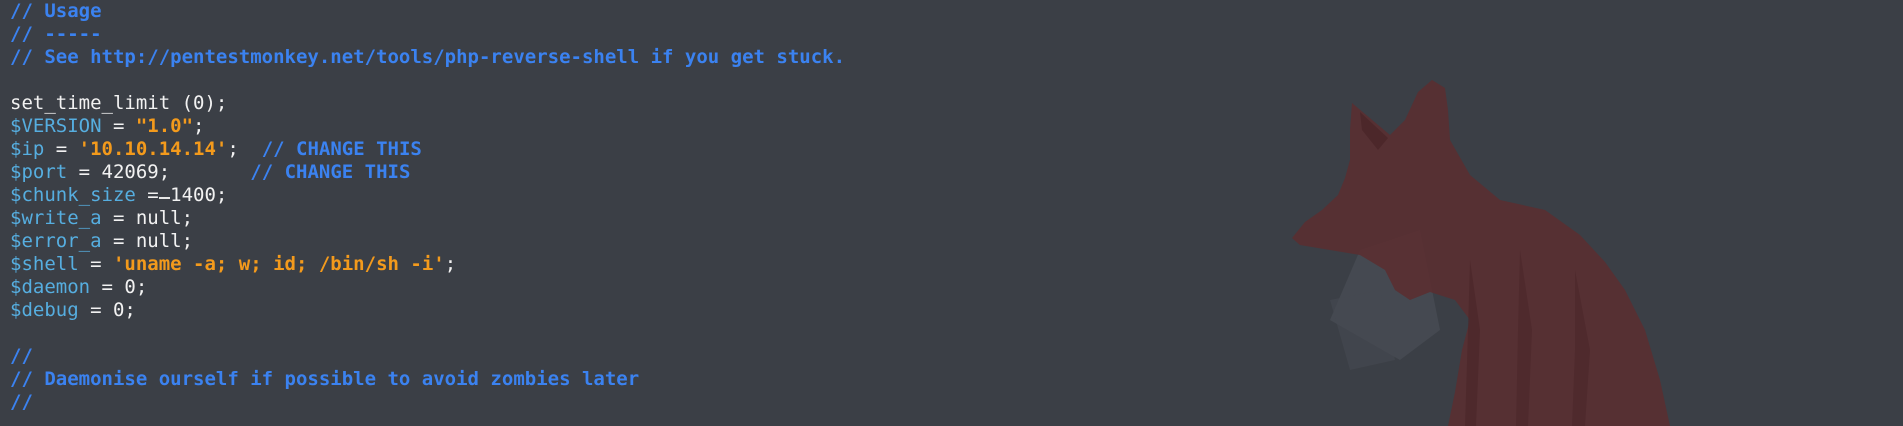  I want to click on variable-name: $error_a, so click(56, 241).